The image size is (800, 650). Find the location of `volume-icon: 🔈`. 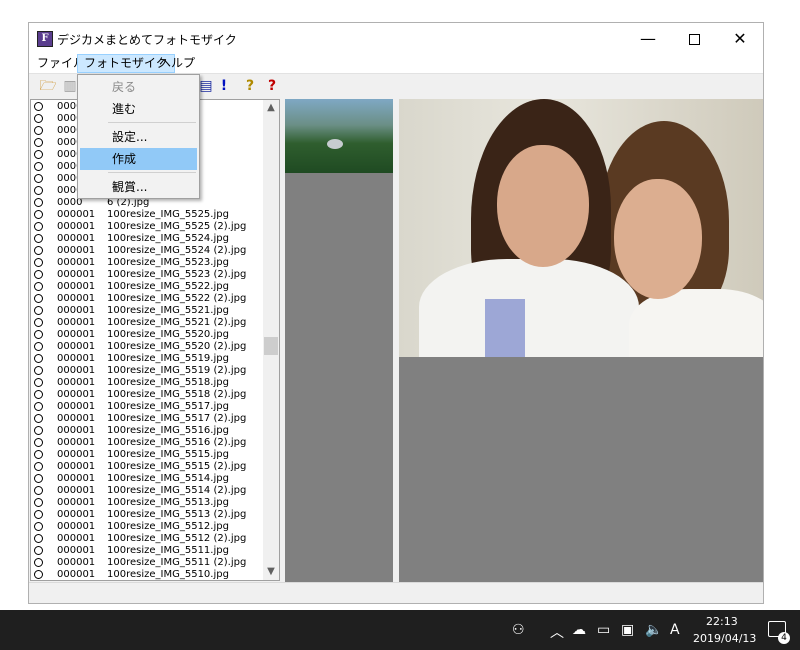

volume-icon: 🔈 is located at coordinates (653, 630).